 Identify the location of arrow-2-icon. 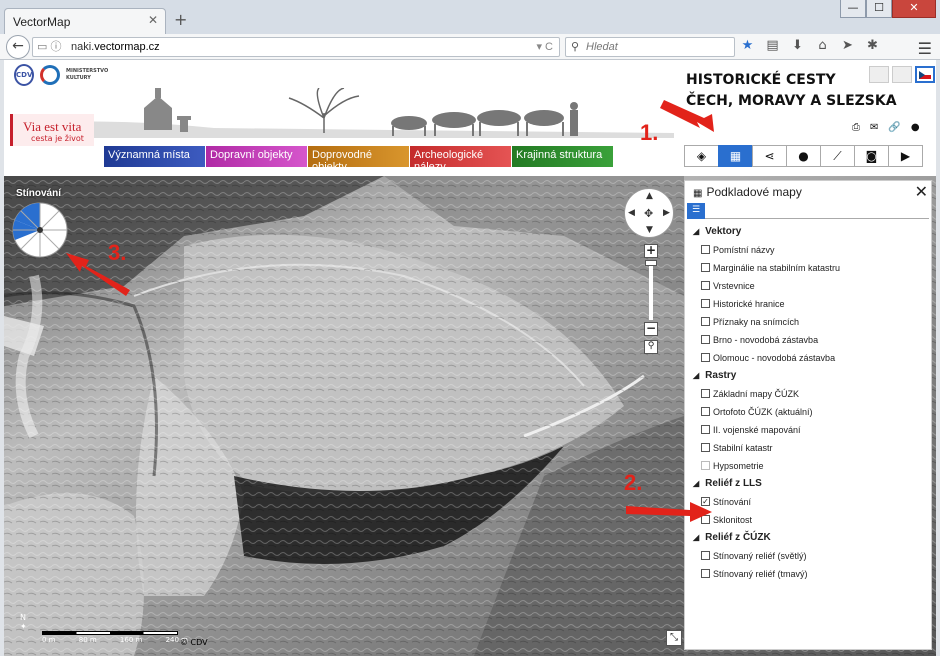
(669, 512).